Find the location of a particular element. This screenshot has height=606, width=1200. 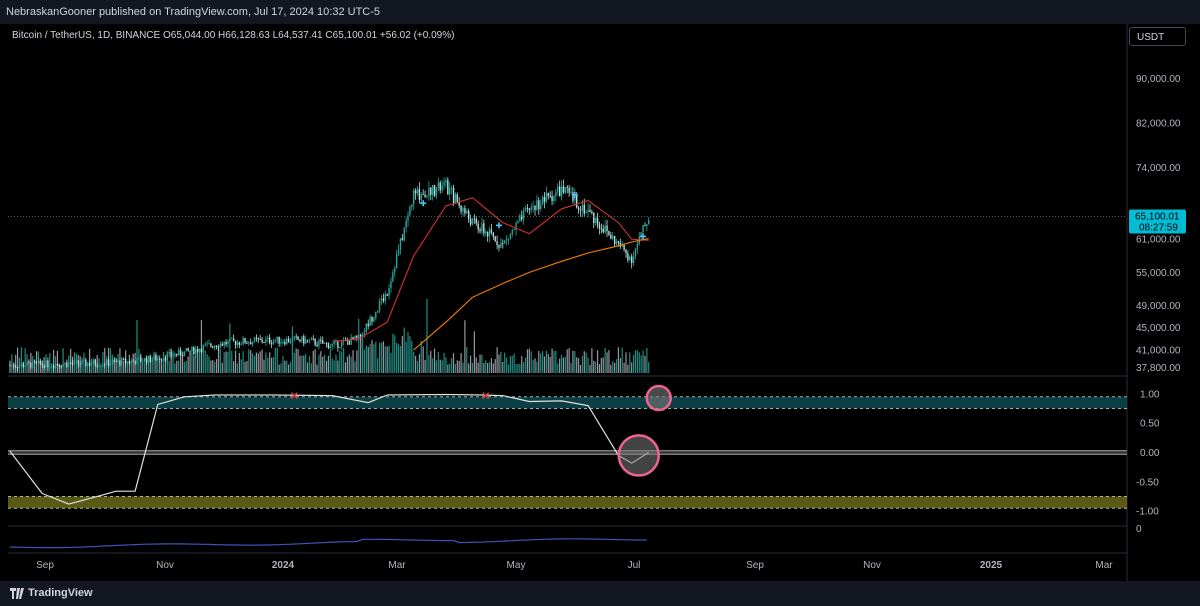

time-axis-label: Sep is located at coordinates (755, 565).